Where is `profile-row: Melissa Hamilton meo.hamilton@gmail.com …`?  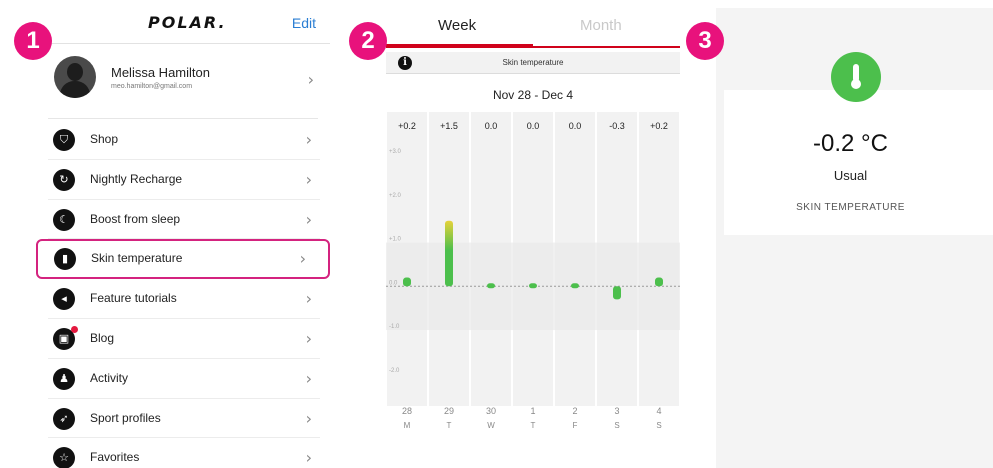 profile-row: Melissa Hamilton meo.hamilton@gmail.com … is located at coordinates (183, 82).